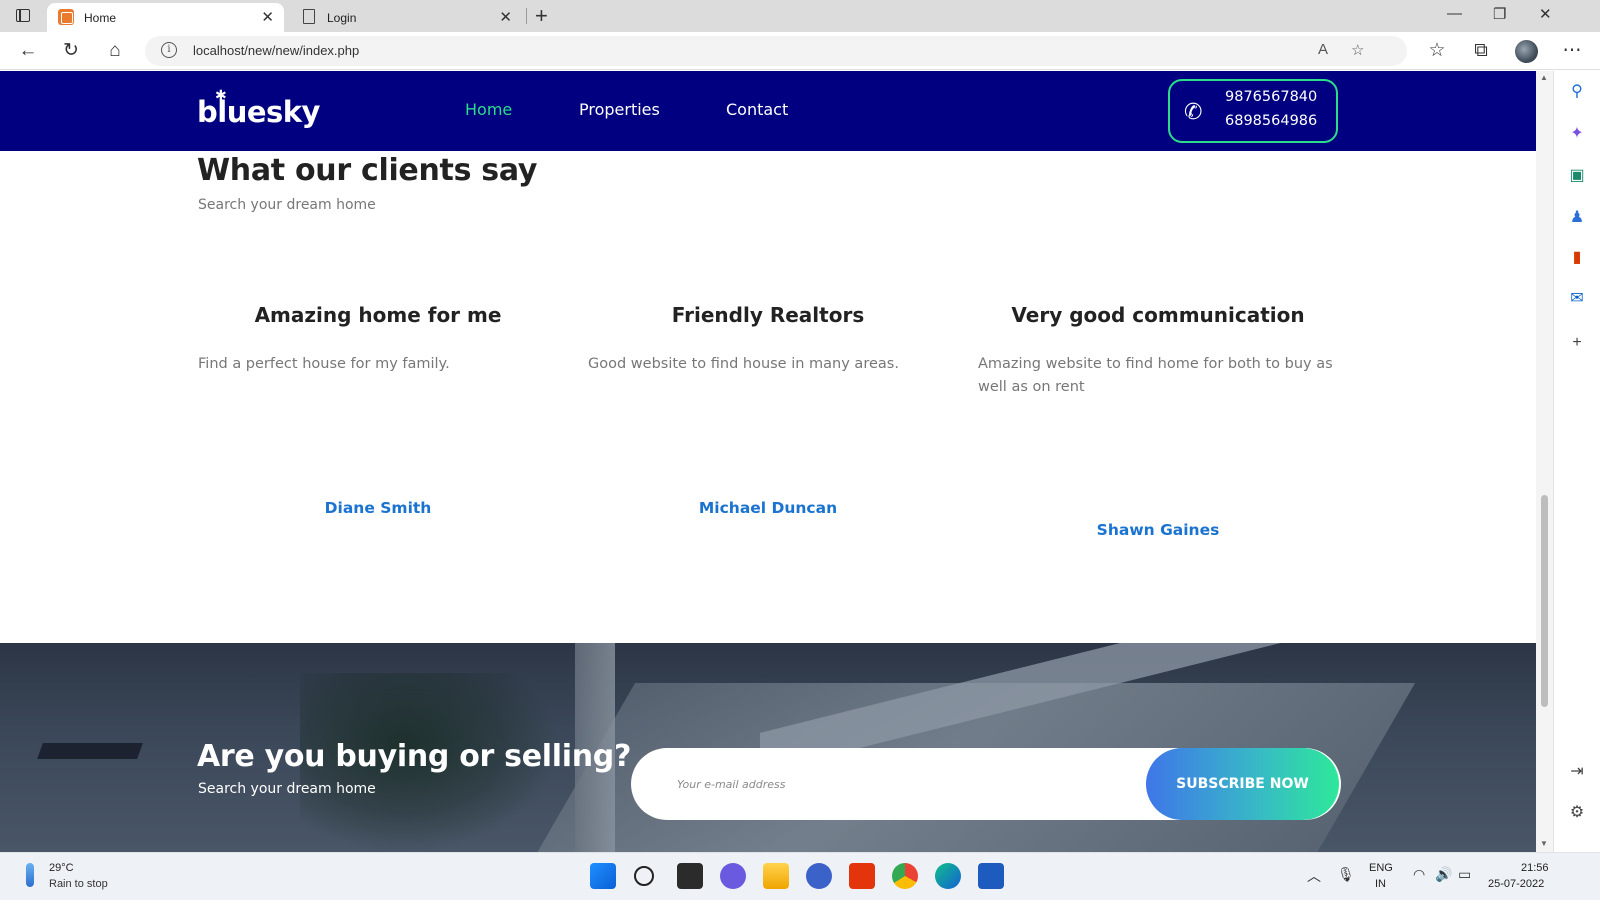  I want to click on favorites-icon: ☆, so click(1437, 51).